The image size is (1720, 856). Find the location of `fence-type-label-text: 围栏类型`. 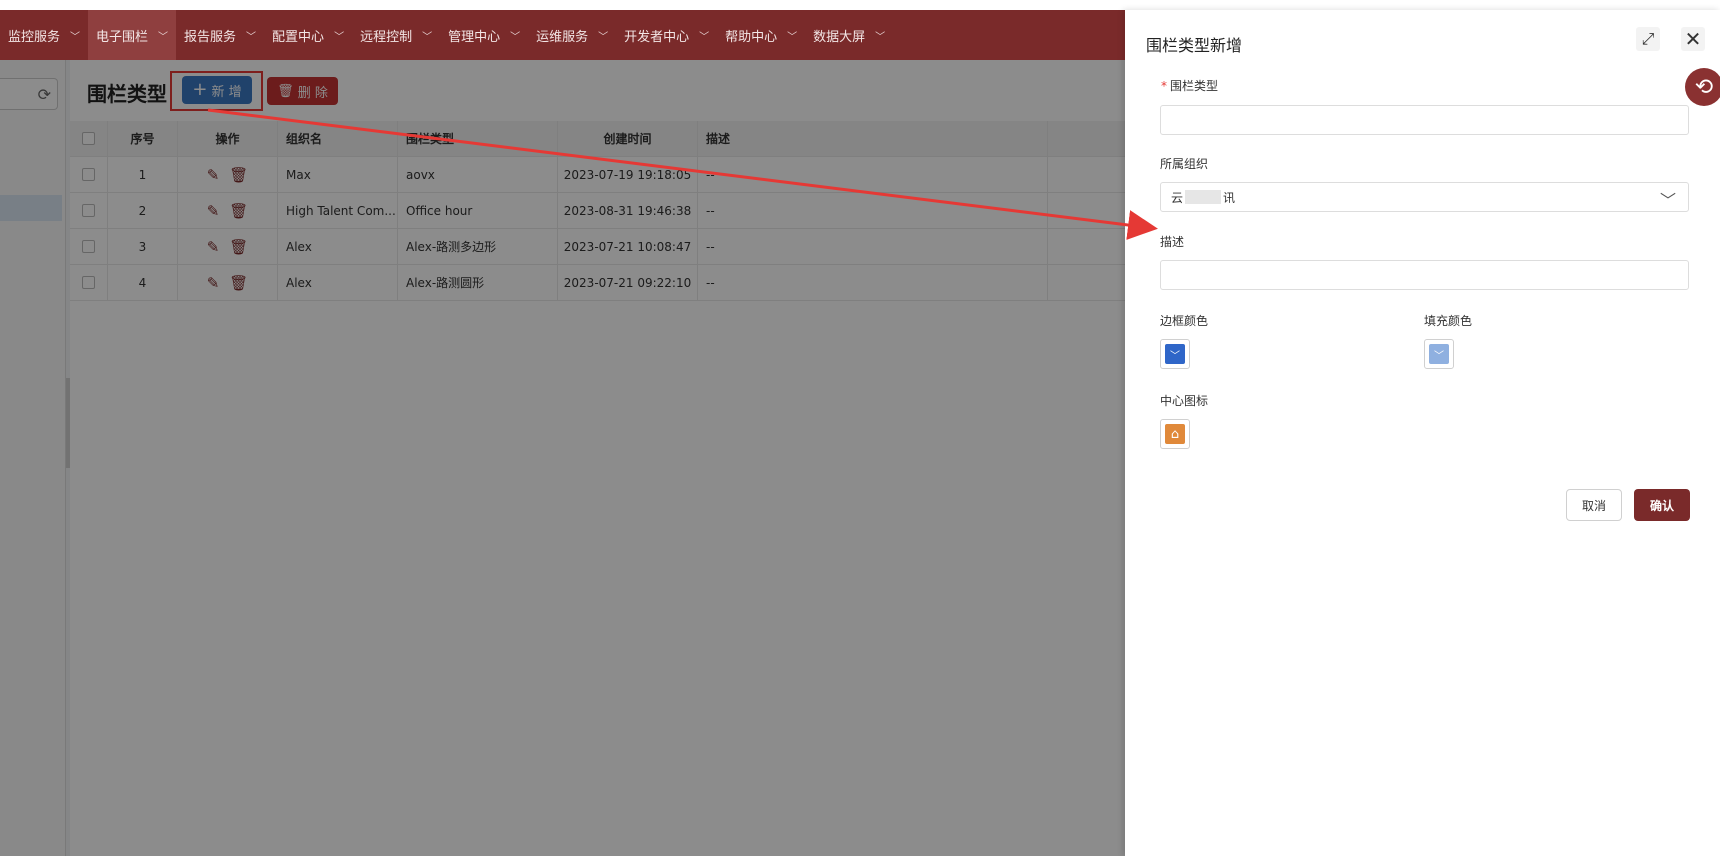

fence-type-label-text: 围栏类型 is located at coordinates (1194, 86).